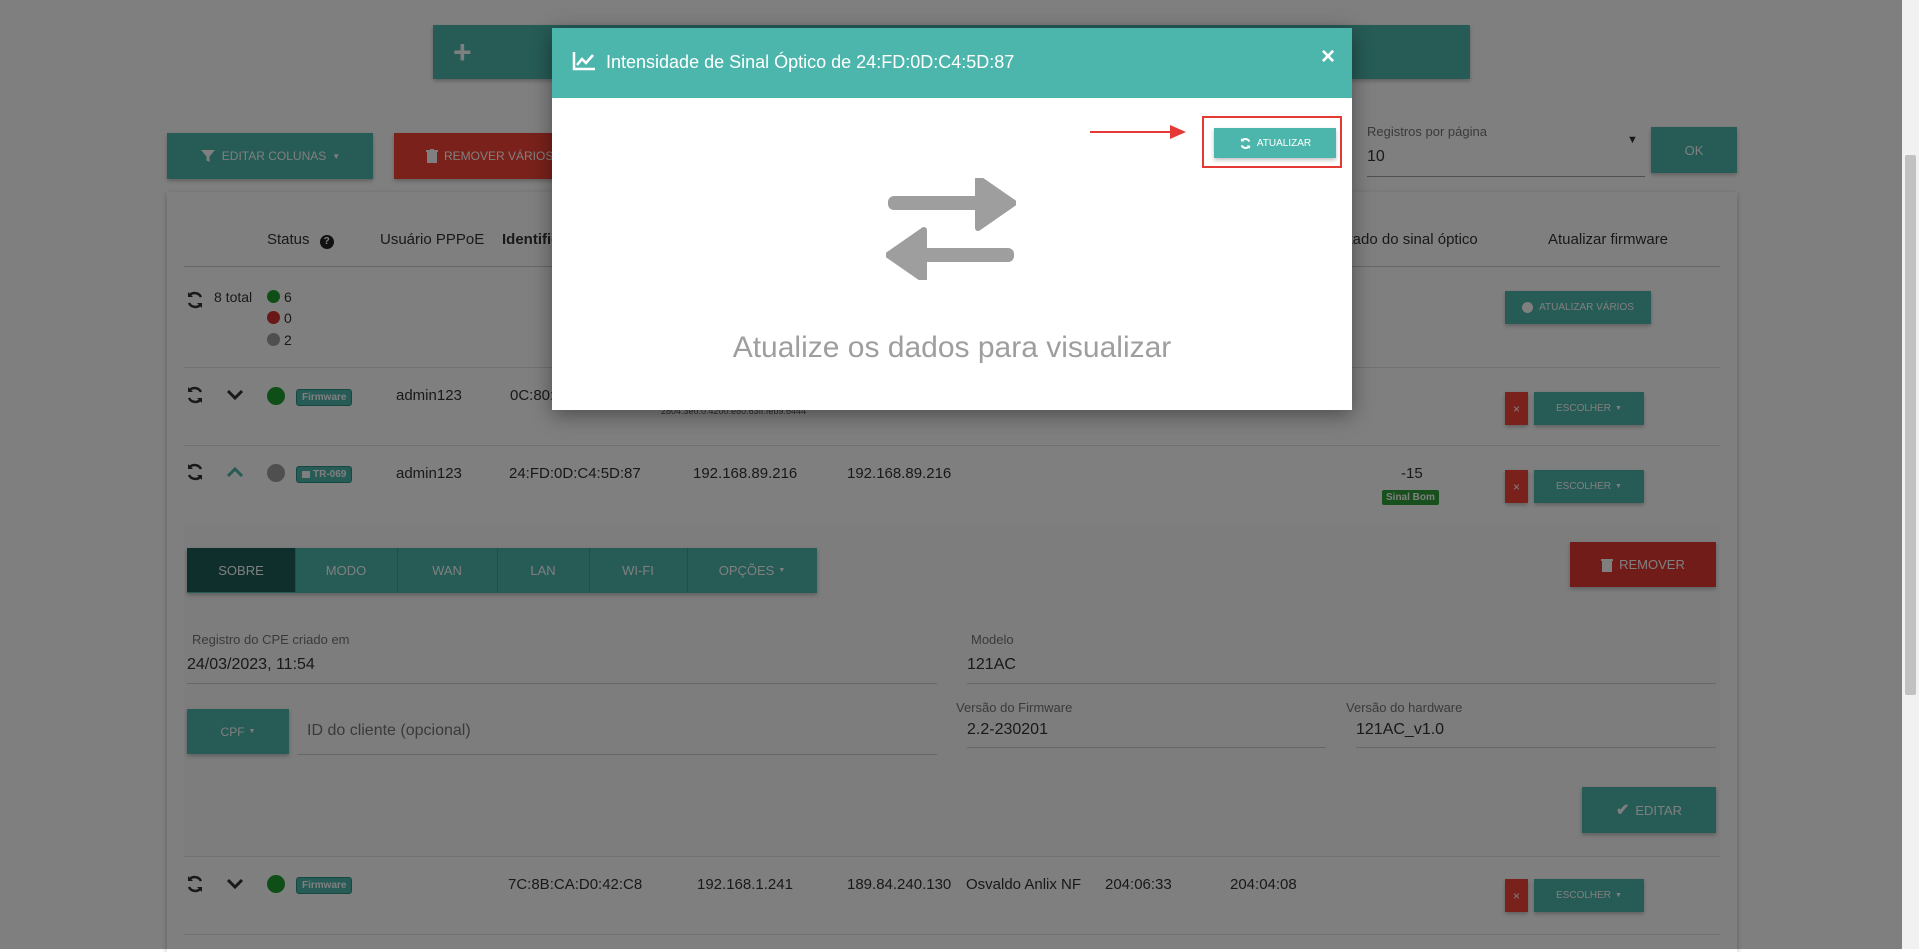 This screenshot has height=952, width=1919. Describe the element at coordinates (1284, 143) in the screenshot. I see `refresh-label: ATUALIZAR` at that location.